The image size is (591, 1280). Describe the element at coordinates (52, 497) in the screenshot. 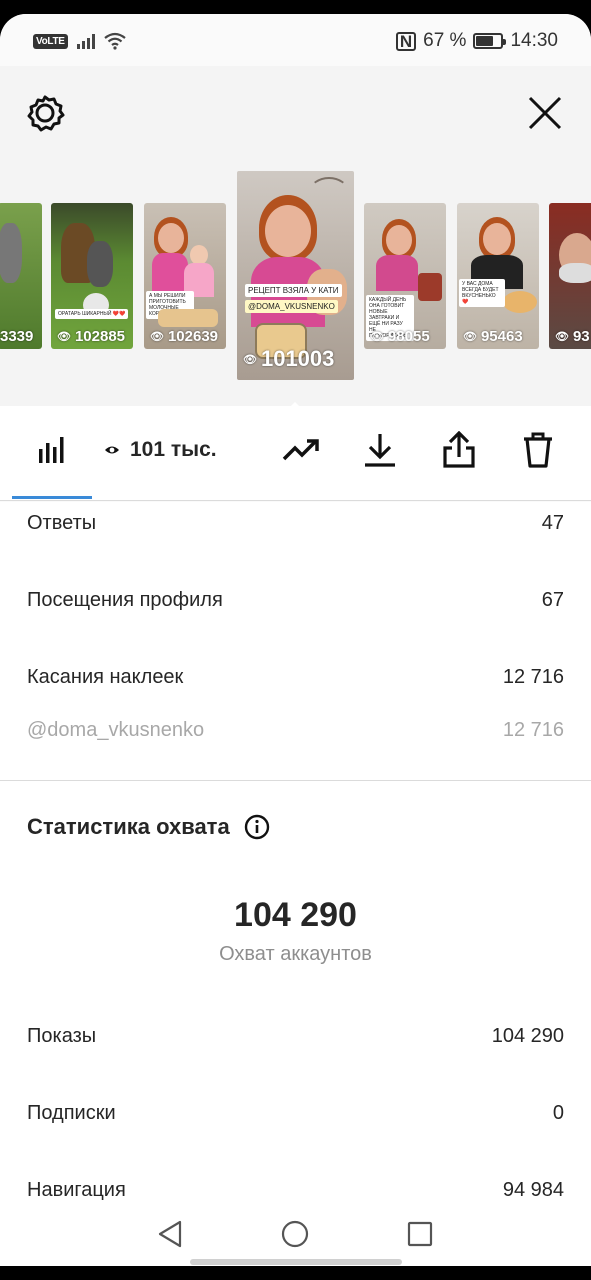

I see `tab-active-indicator` at that location.